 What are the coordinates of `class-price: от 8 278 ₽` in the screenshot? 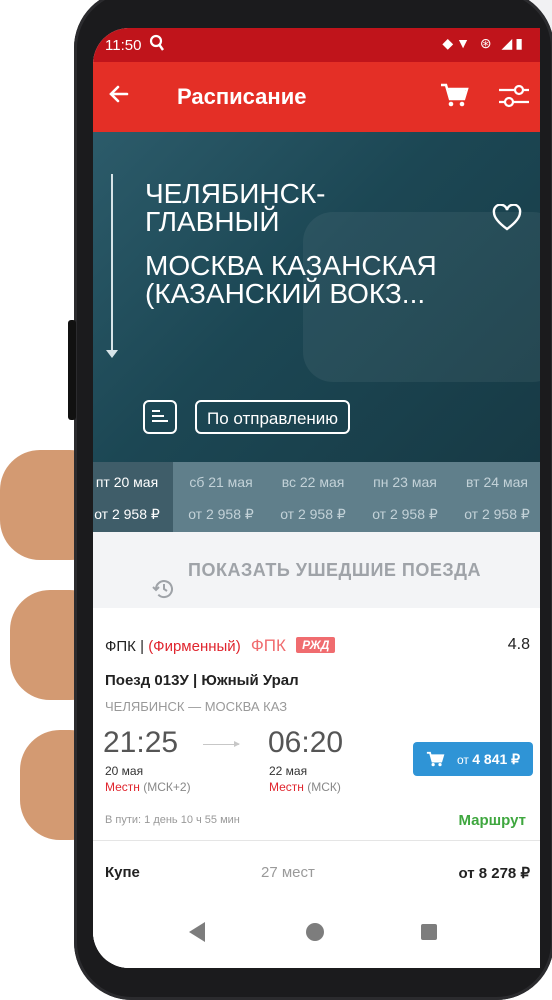 It's located at (494, 873).